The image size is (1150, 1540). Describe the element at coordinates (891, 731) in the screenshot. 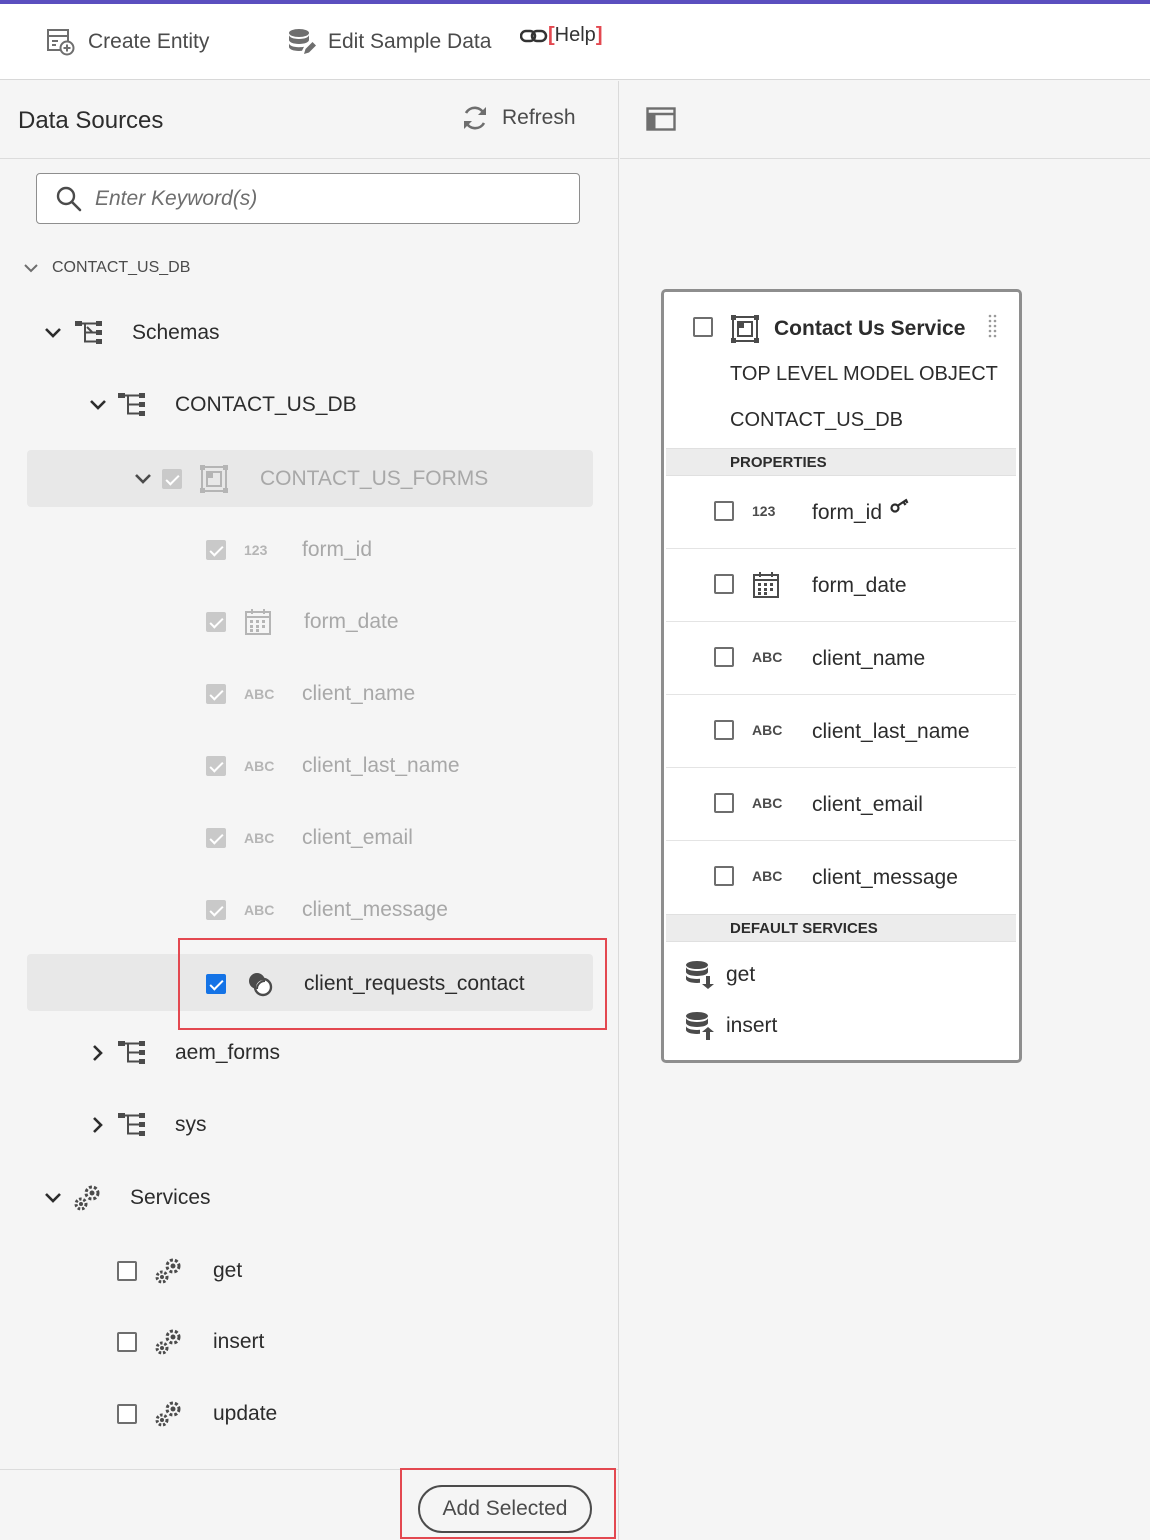

I see `property-label: client_last_name` at that location.